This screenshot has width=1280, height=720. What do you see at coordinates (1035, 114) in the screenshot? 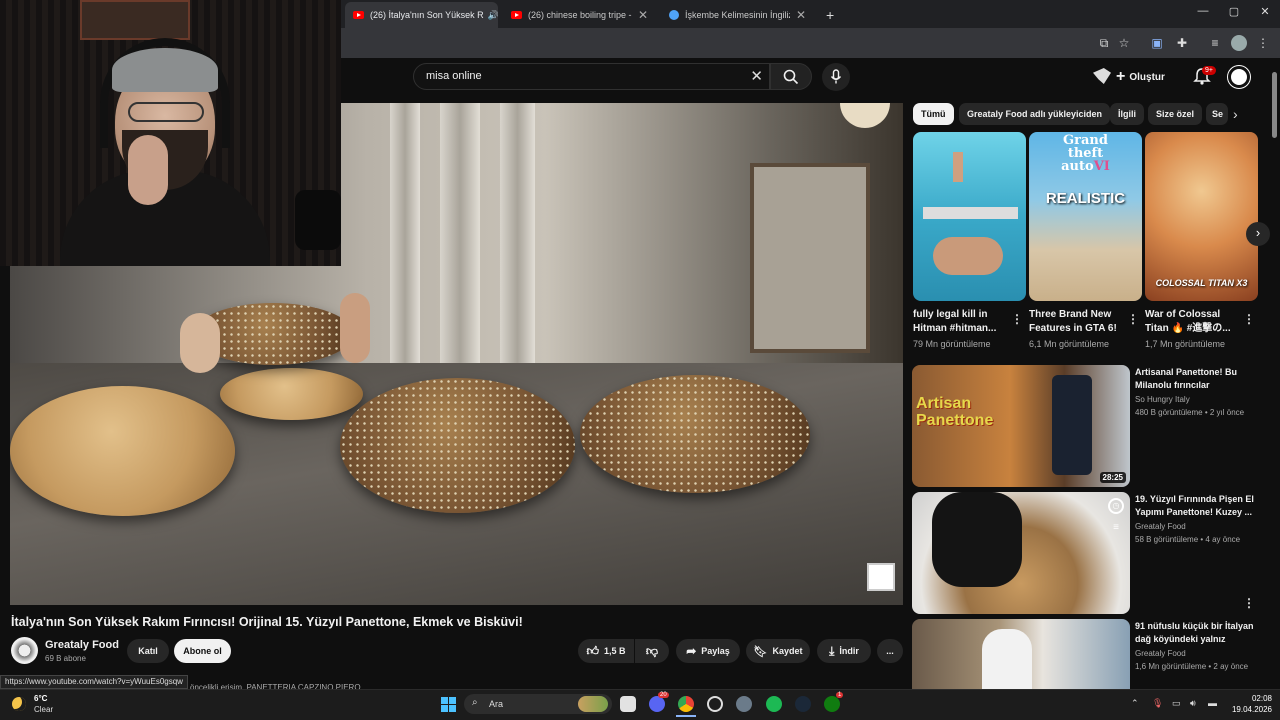
I see `chip-uploader: Greataly Food adlı yükleyiciden` at bounding box center [1035, 114].